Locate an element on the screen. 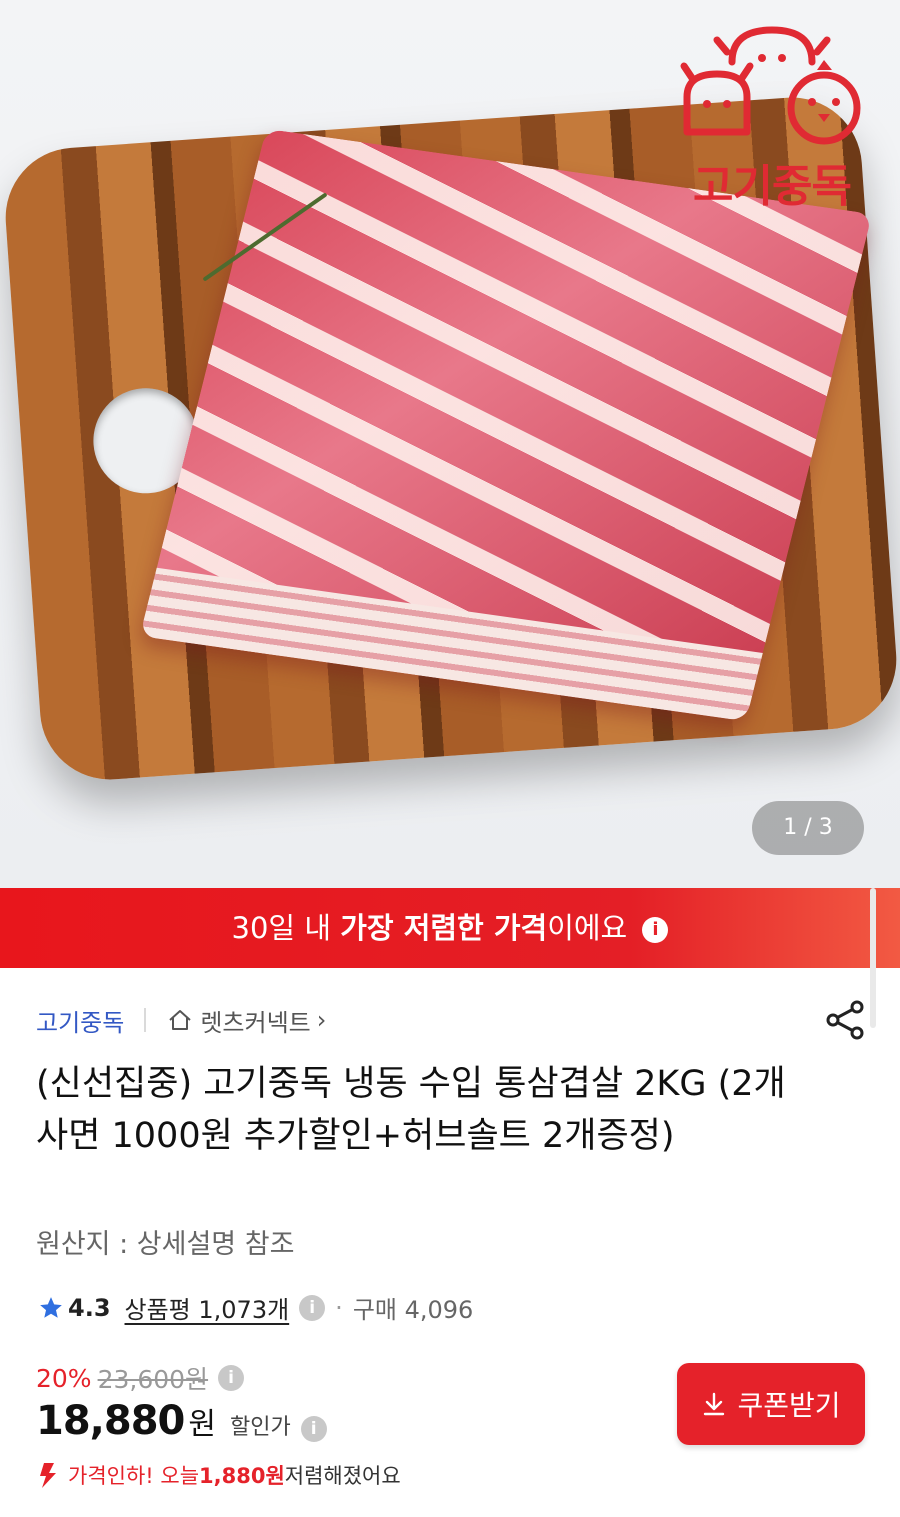 This screenshot has width=900, height=1517. coupon-button: 쿠폰받기 is located at coordinates (771, 1404).